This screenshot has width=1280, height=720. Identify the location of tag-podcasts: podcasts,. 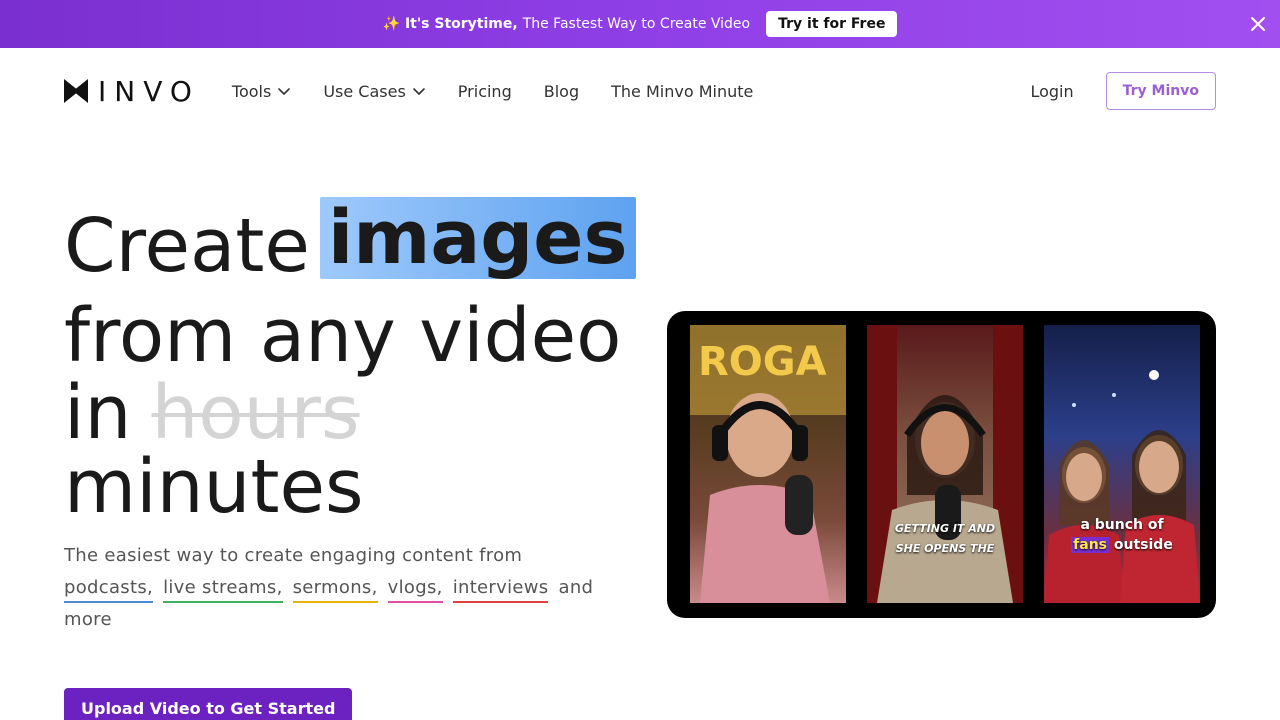
(109, 589).